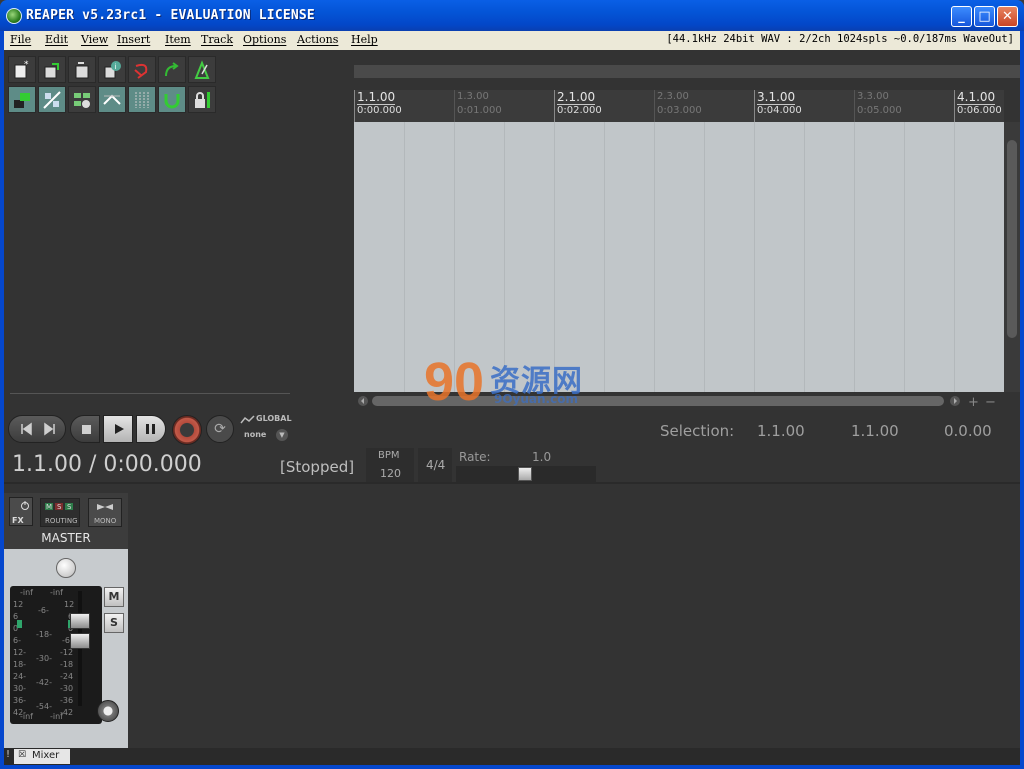 Image resolution: width=1024 pixels, height=769 pixels. Describe the element at coordinates (454, 382) in the screenshot. I see `watermark-logo-icon: 90` at that location.